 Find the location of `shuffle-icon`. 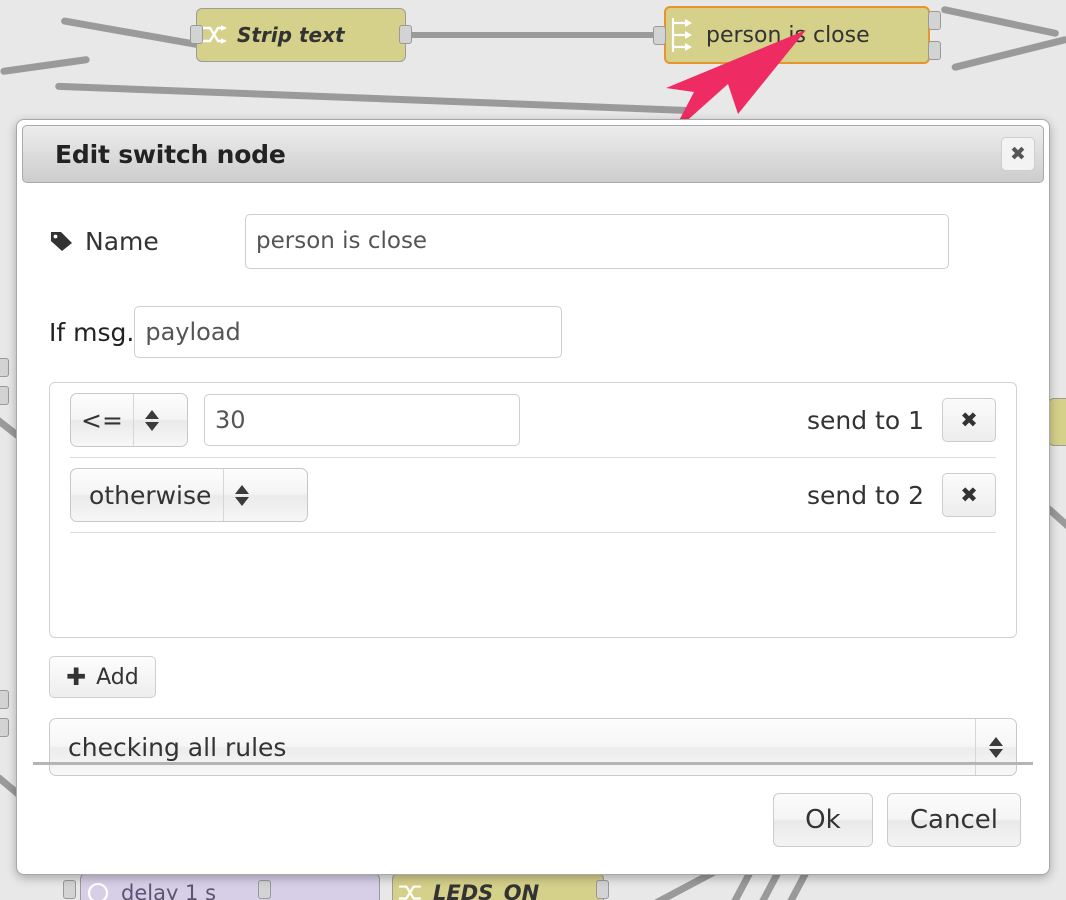

shuffle-icon is located at coordinates (410, 887).